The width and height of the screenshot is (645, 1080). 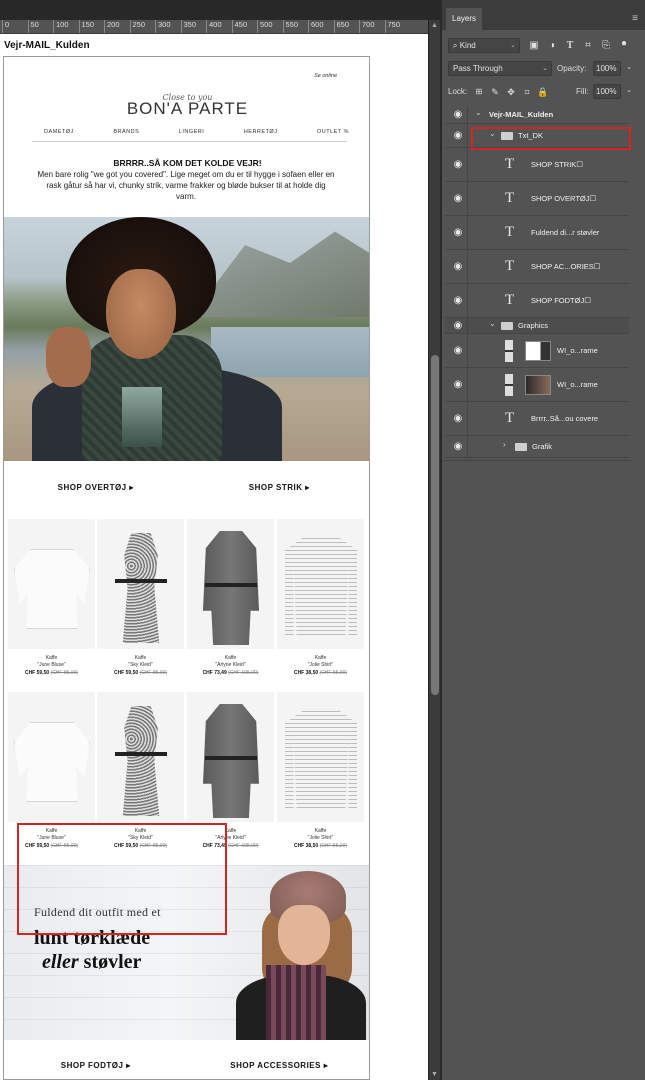 What do you see at coordinates (479, 92) in the screenshot?
I see `lock-transparent-icon: ⊞` at bounding box center [479, 92].